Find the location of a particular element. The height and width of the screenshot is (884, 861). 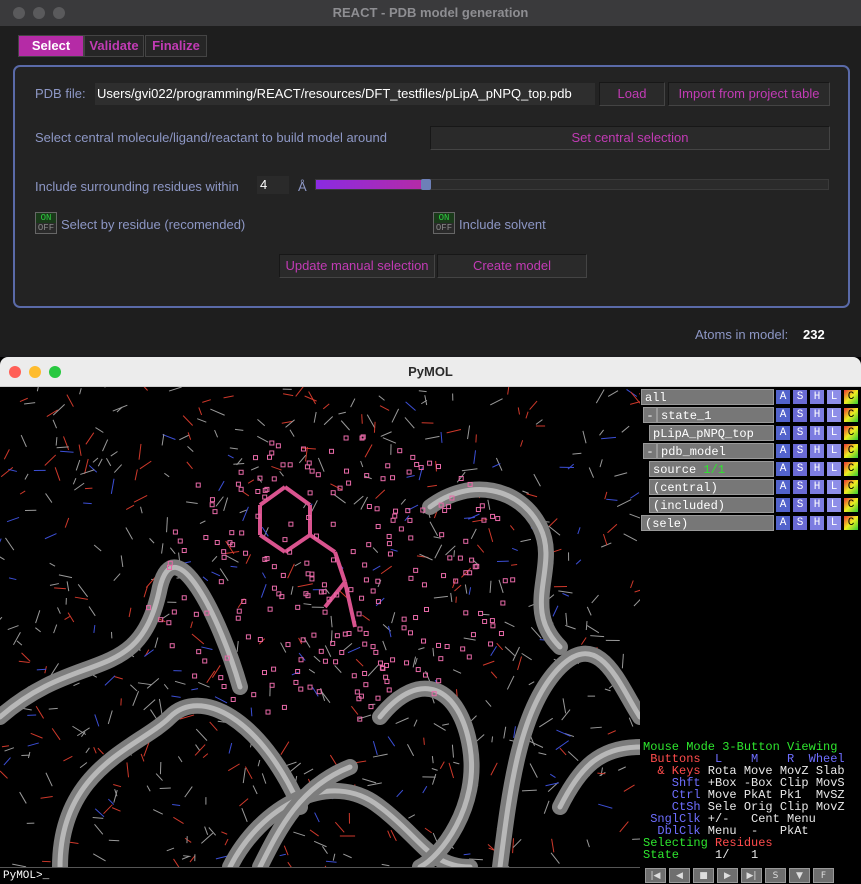

object-row: - pdb_model A S H L C is located at coordinates (751, 451).